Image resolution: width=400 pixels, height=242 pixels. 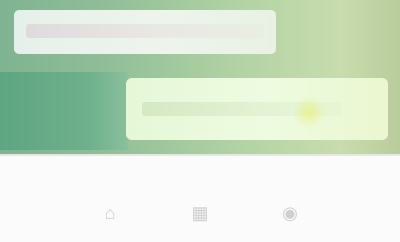 I want to click on header-title, so click(x=145, y=31).